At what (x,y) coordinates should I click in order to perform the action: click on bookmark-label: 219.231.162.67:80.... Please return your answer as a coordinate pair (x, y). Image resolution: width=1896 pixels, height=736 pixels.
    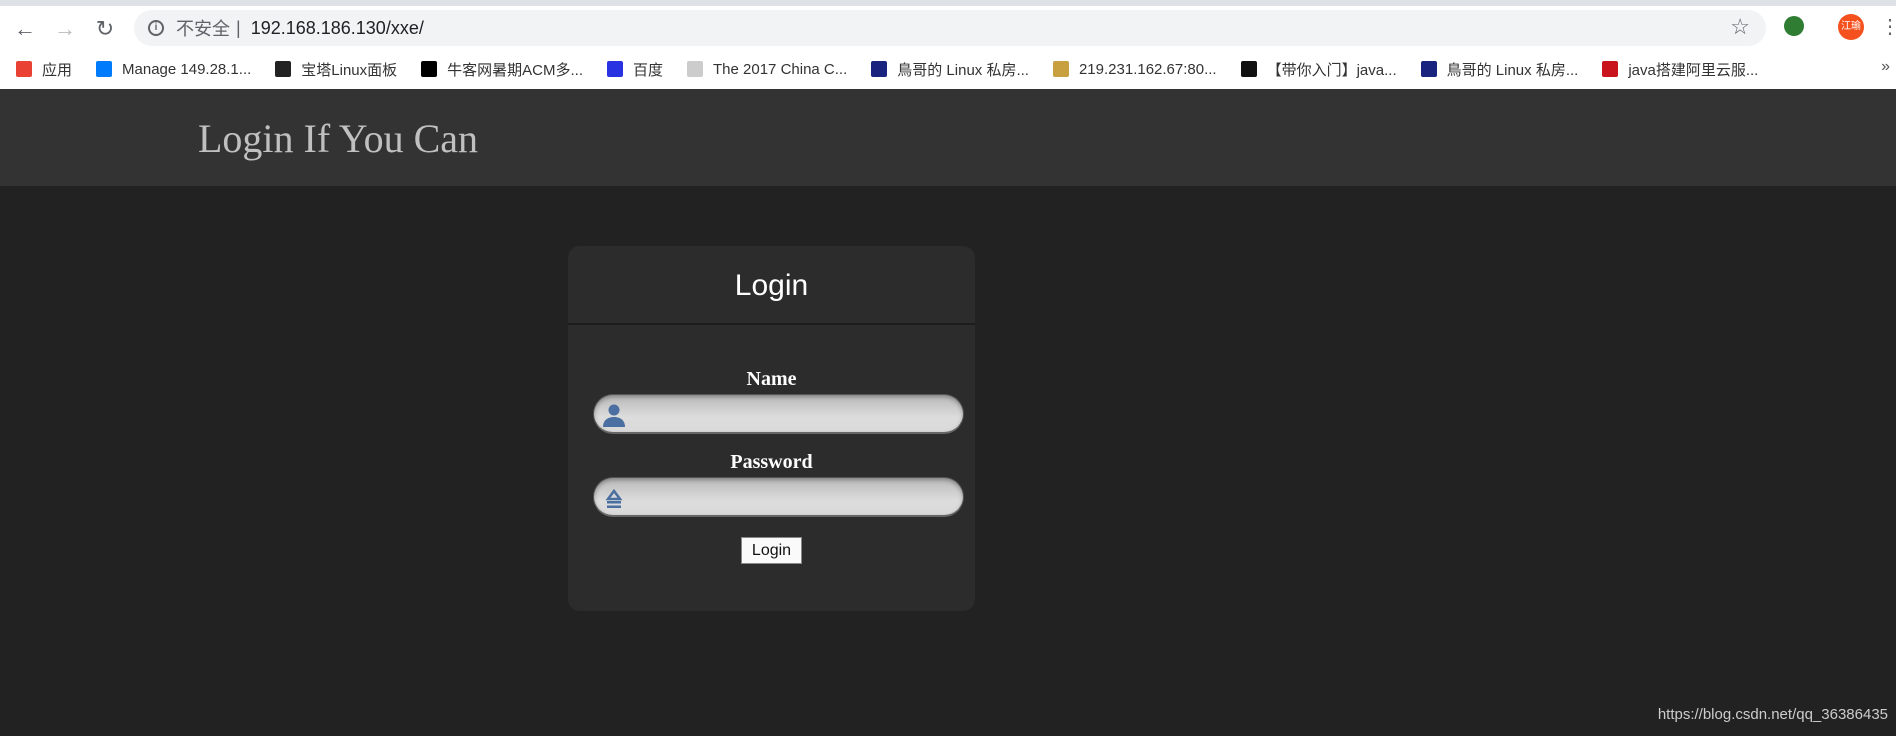
    Looking at the image, I should click on (1147, 69).